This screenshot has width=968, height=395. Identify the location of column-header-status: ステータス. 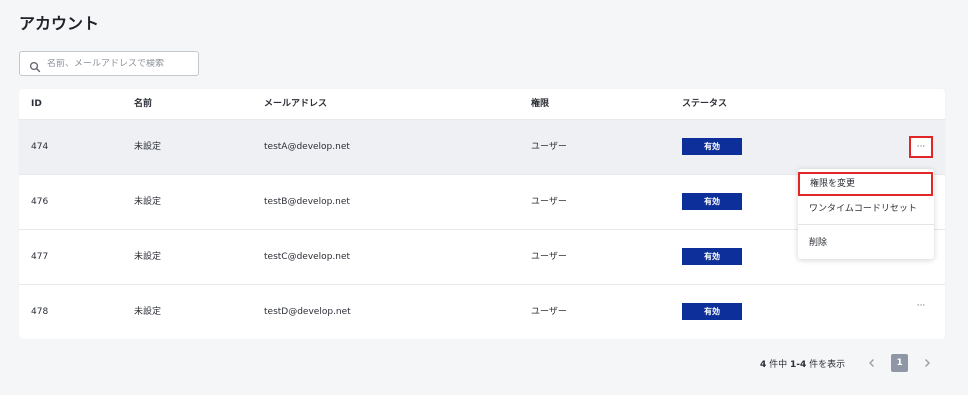
(704, 104).